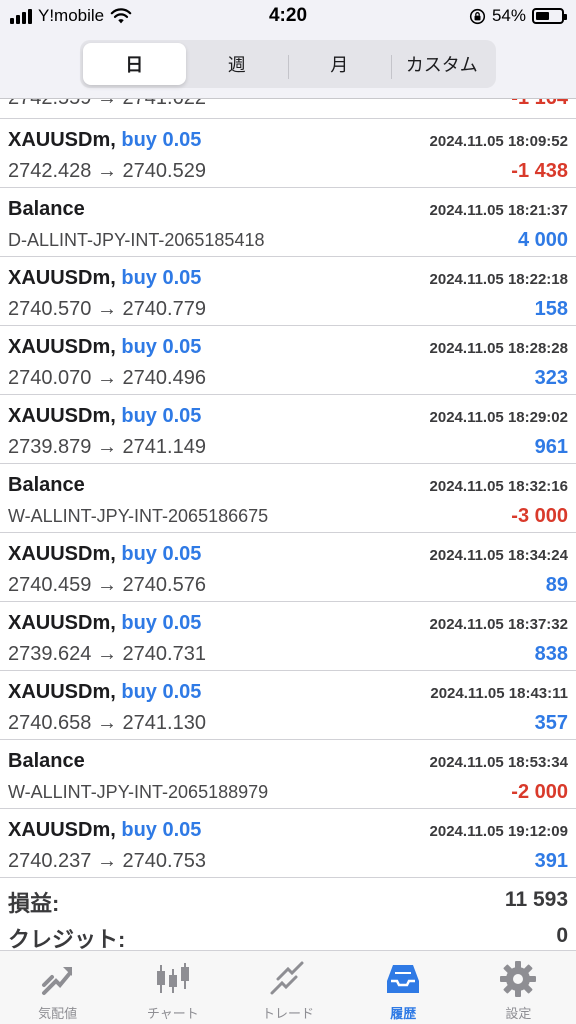 The image size is (576, 1024). Describe the element at coordinates (498, 555) in the screenshot. I see `row-timestamp: 2024.11.05 18:34:24` at that location.